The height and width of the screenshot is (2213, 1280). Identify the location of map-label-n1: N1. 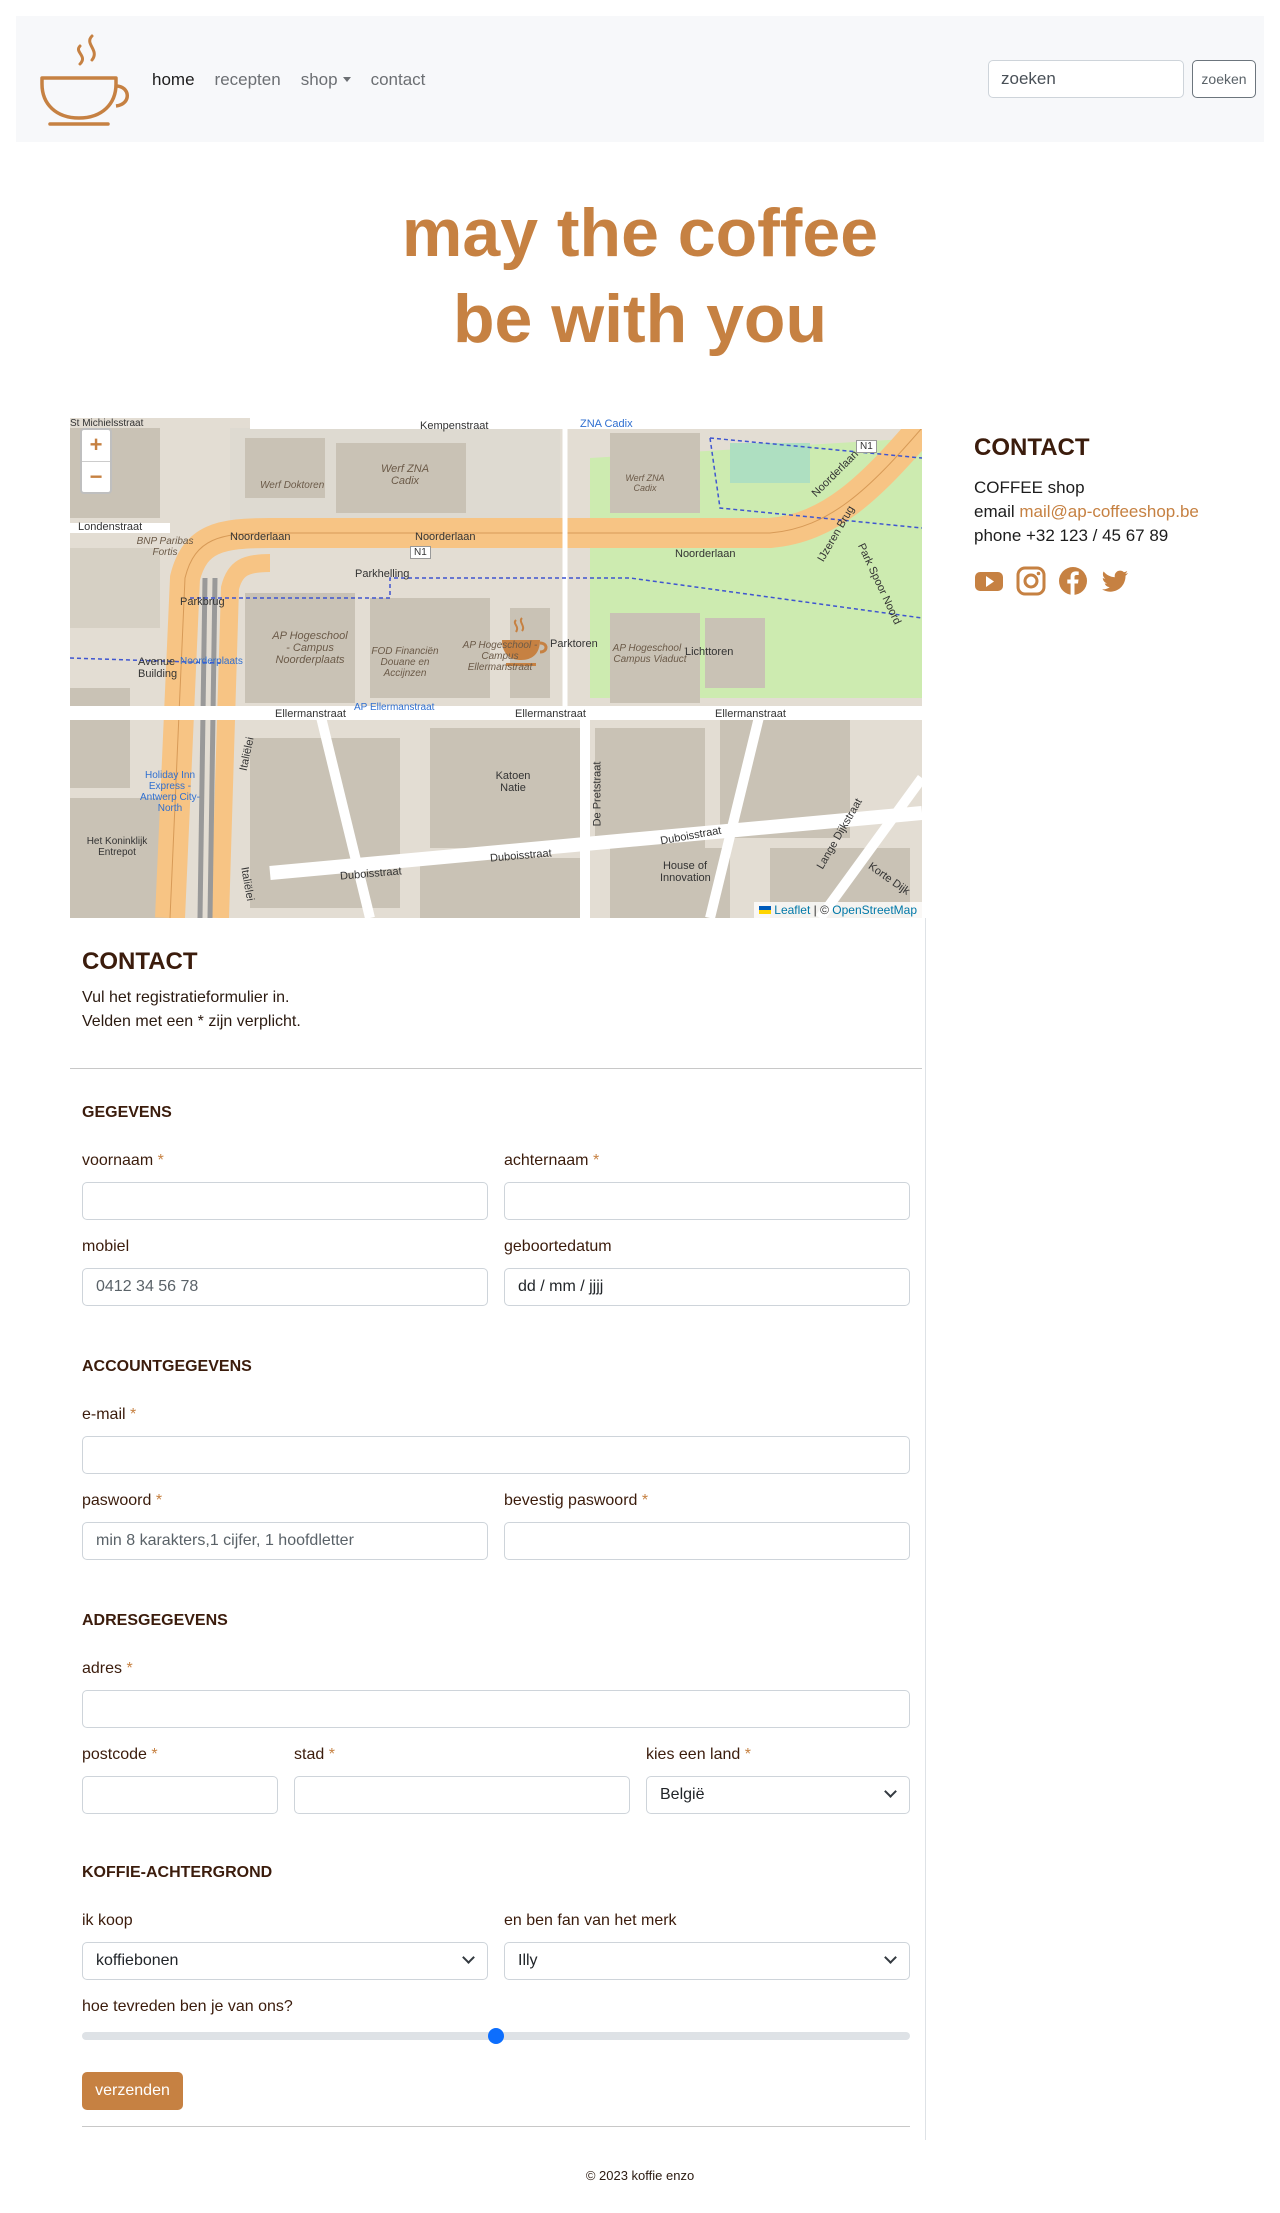
(420, 552).